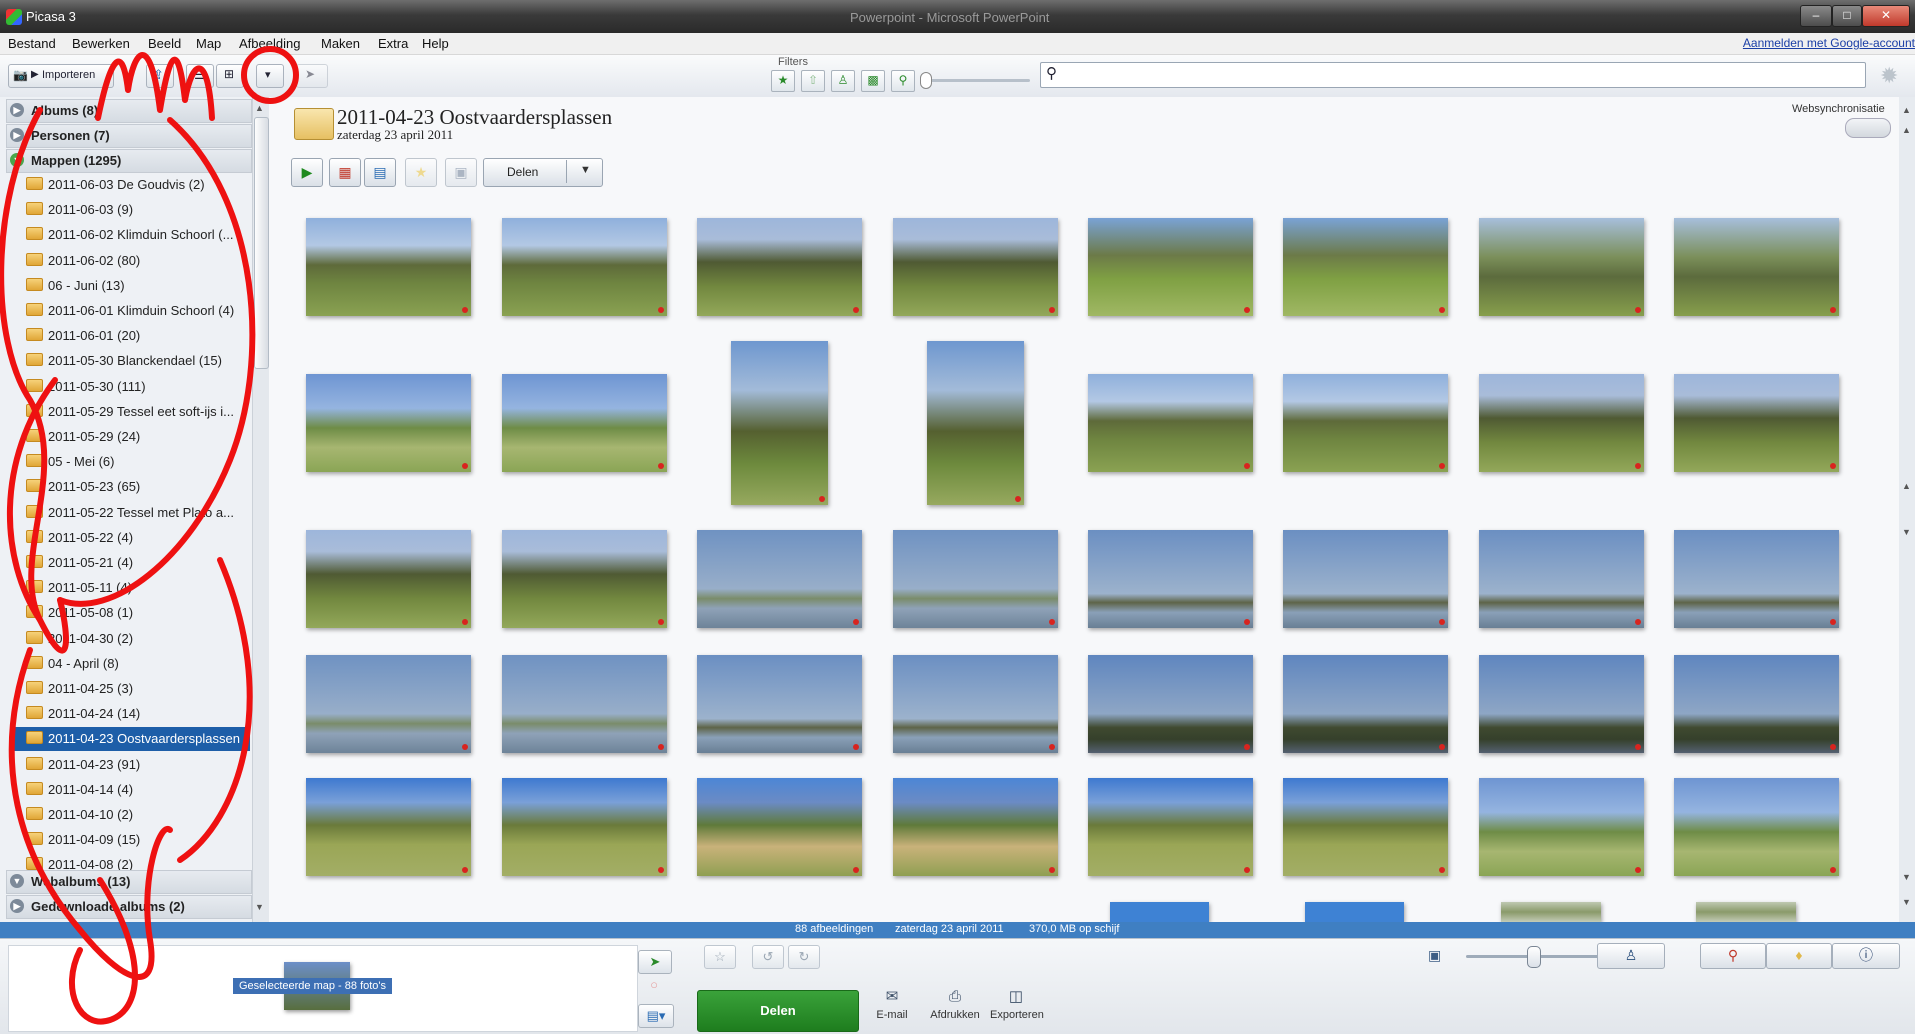 The height and width of the screenshot is (1034, 1915). What do you see at coordinates (137, 462) in the screenshot?
I see `folder-item: 05 - Mei (6)` at bounding box center [137, 462].